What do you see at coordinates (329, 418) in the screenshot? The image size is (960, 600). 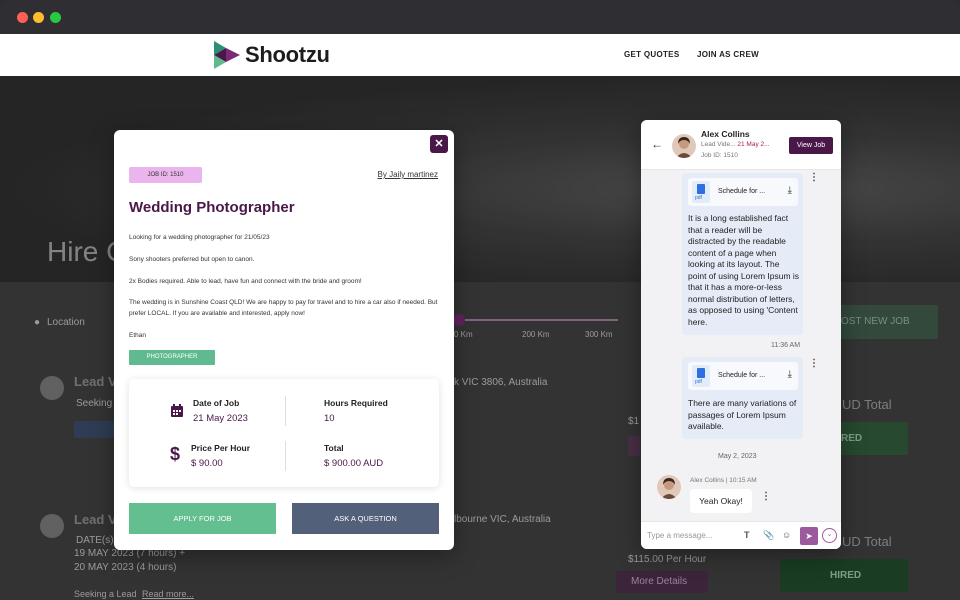 I see `hours-value: 10` at bounding box center [329, 418].